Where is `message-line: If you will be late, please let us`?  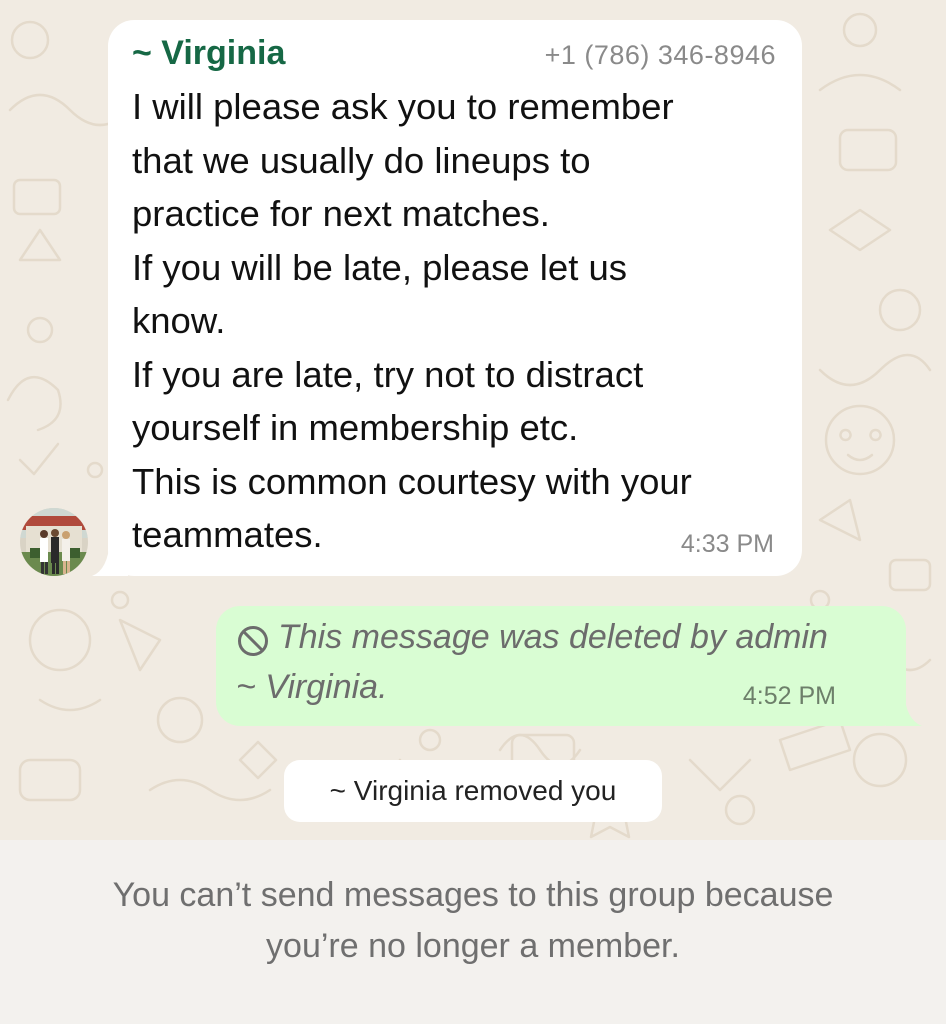 message-line: If you will be late, please let us is located at coordinates (380, 267).